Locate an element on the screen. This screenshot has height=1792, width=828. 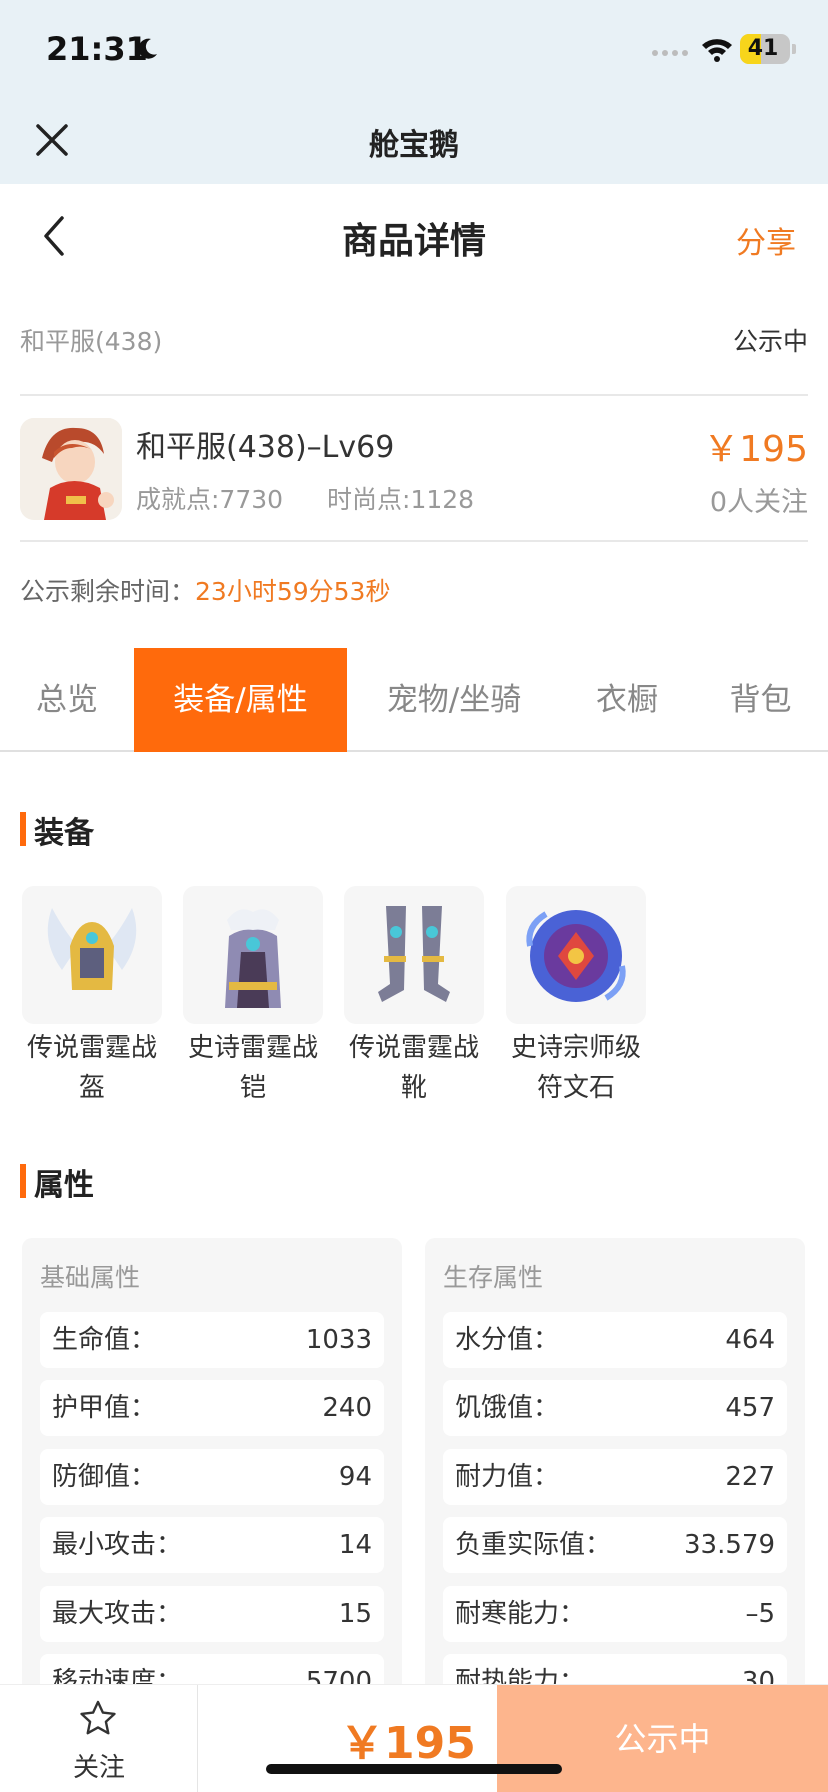
attribute-row: 最大攻击： 15 is located at coordinates (212, 1614).